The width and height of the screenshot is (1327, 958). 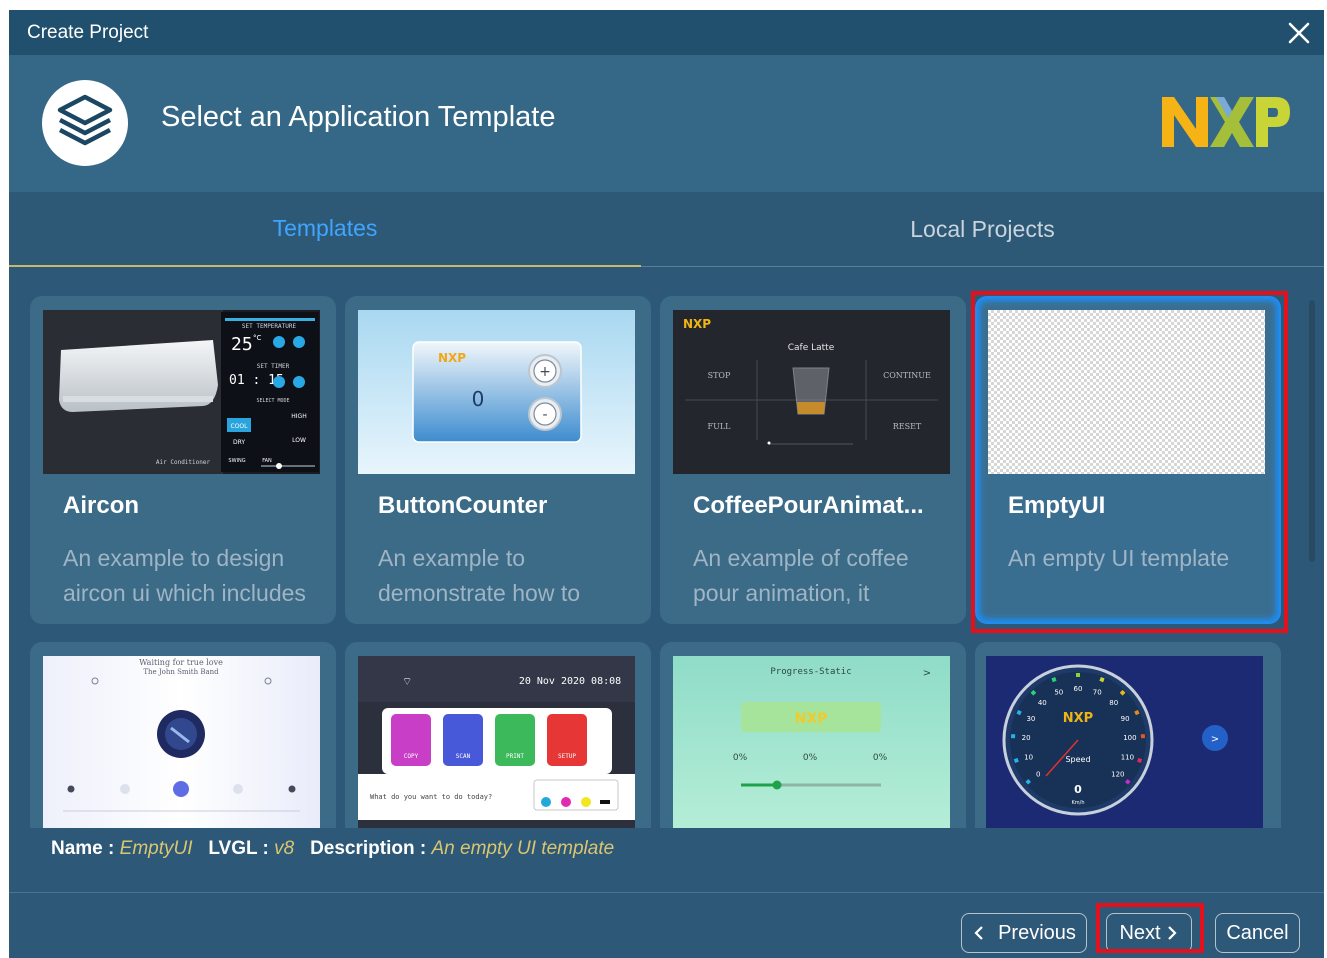 I want to click on aircon-timer-label: SET TIMER, so click(x=273, y=366).